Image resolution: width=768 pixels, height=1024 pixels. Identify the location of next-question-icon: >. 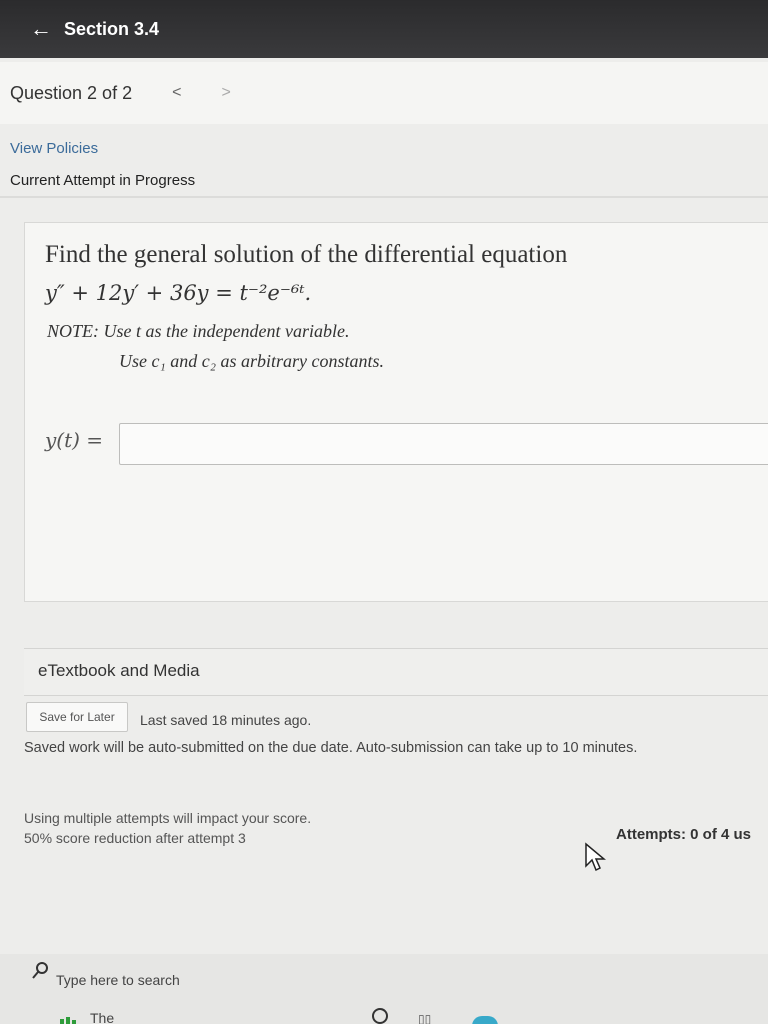
(225, 93).